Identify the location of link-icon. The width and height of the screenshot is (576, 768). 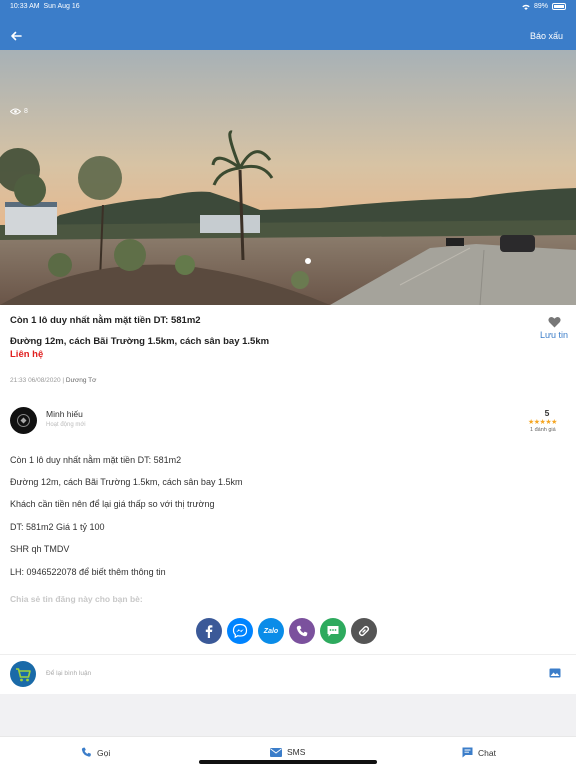
(364, 631).